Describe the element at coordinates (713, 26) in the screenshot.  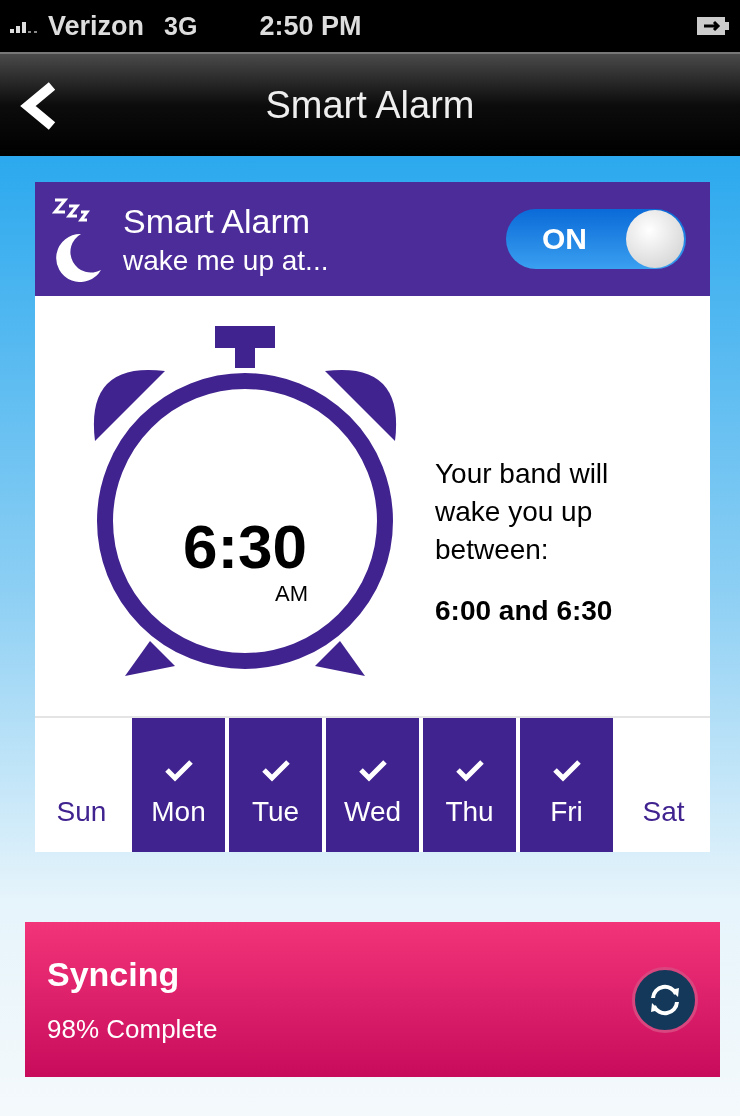
I see `battery-icon` at that location.